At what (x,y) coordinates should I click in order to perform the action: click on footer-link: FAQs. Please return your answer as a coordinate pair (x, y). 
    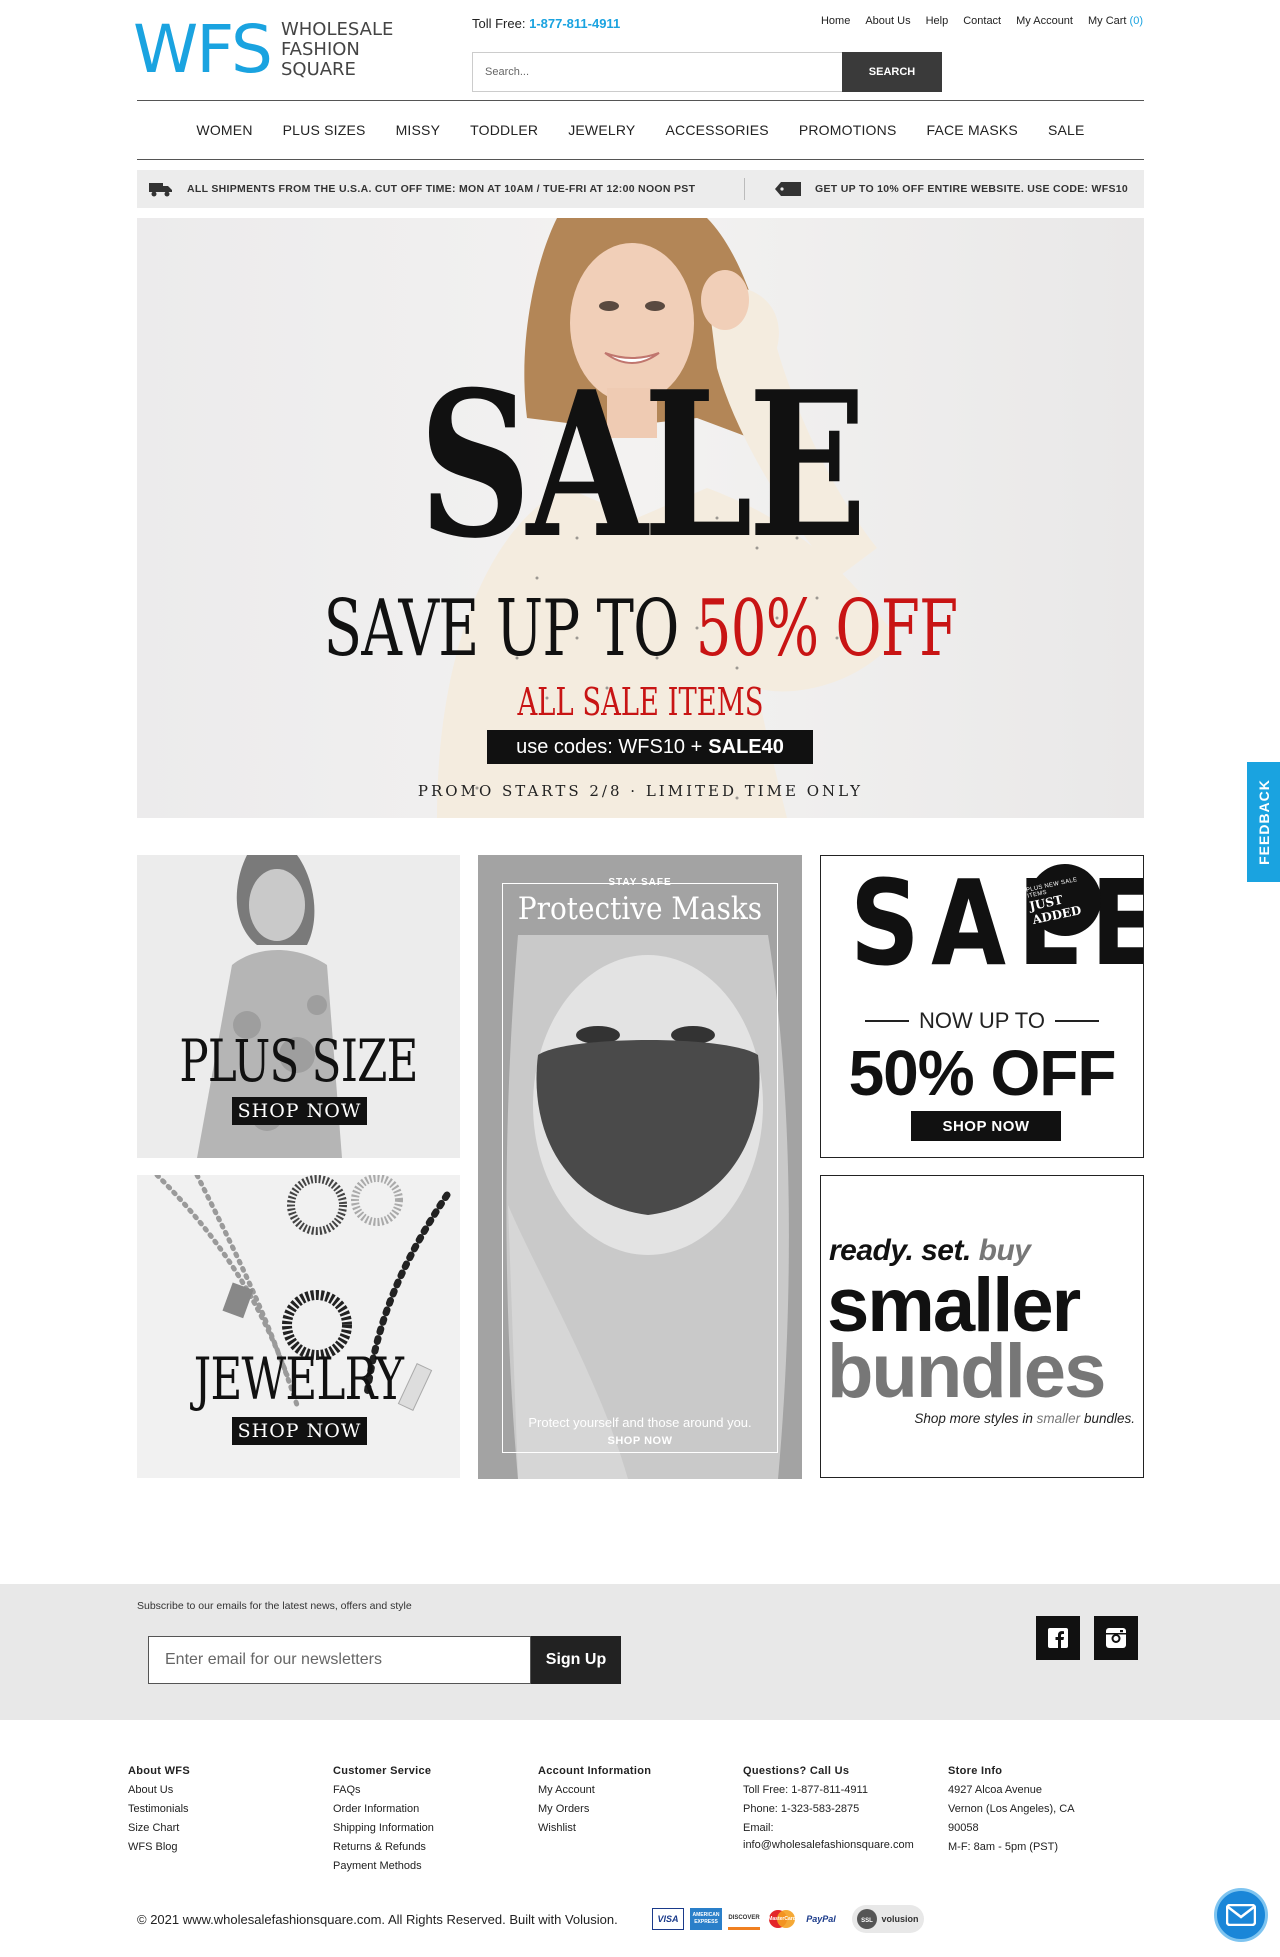
    Looking at the image, I should click on (383, 1790).